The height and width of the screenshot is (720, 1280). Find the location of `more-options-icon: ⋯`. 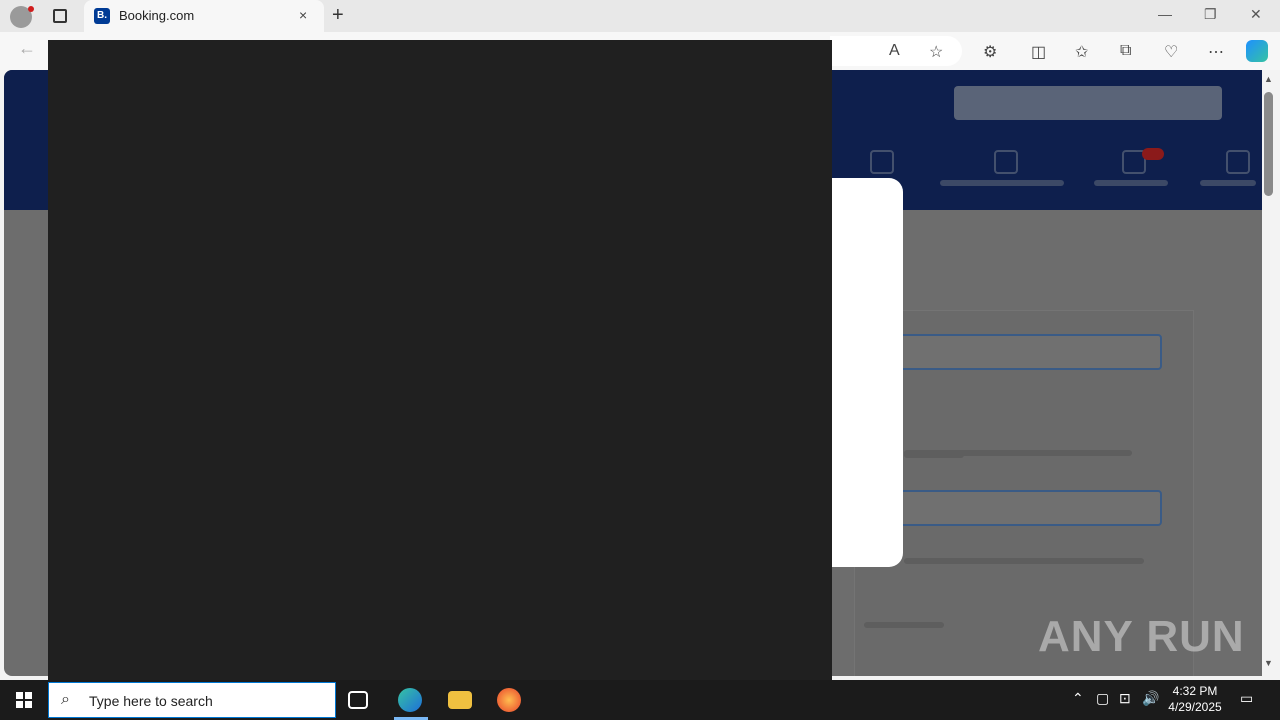

more-options-icon: ⋯ is located at coordinates (1216, 52).